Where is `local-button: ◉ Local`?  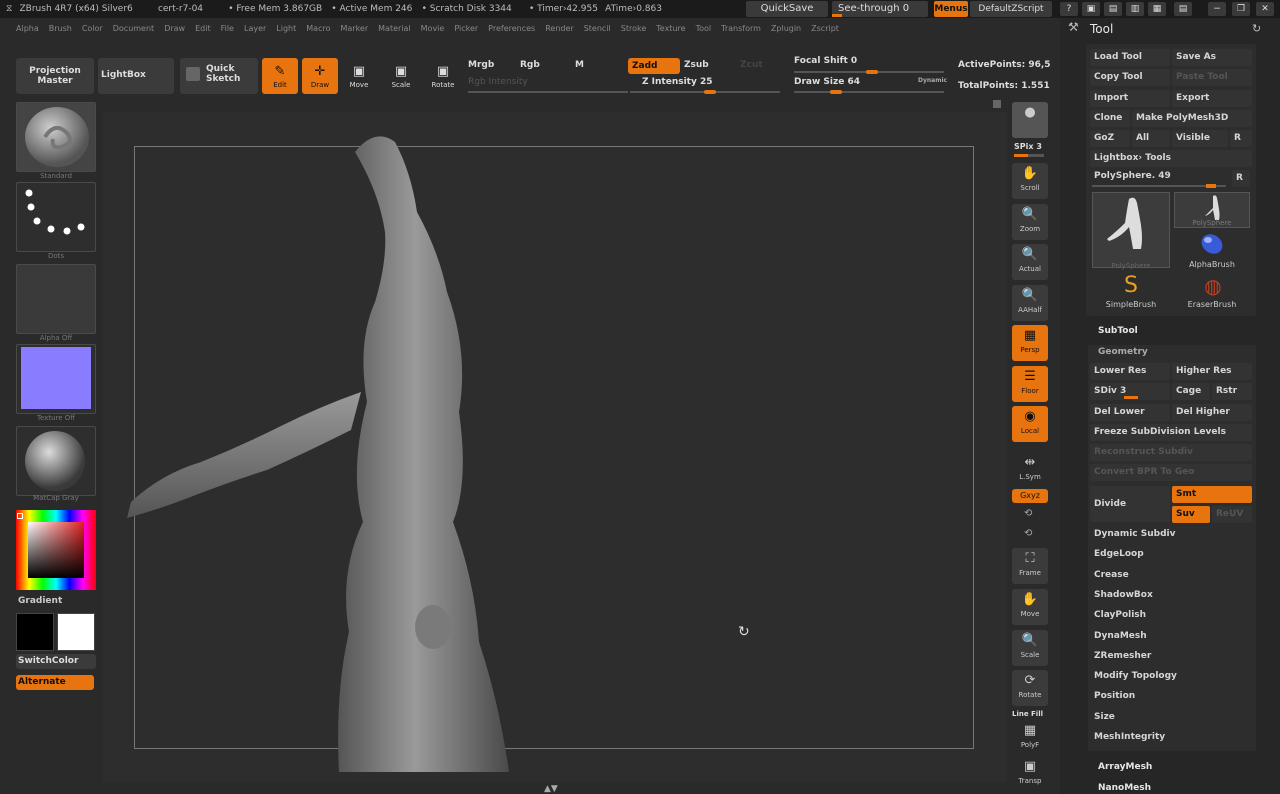 local-button: ◉ Local is located at coordinates (1030, 424).